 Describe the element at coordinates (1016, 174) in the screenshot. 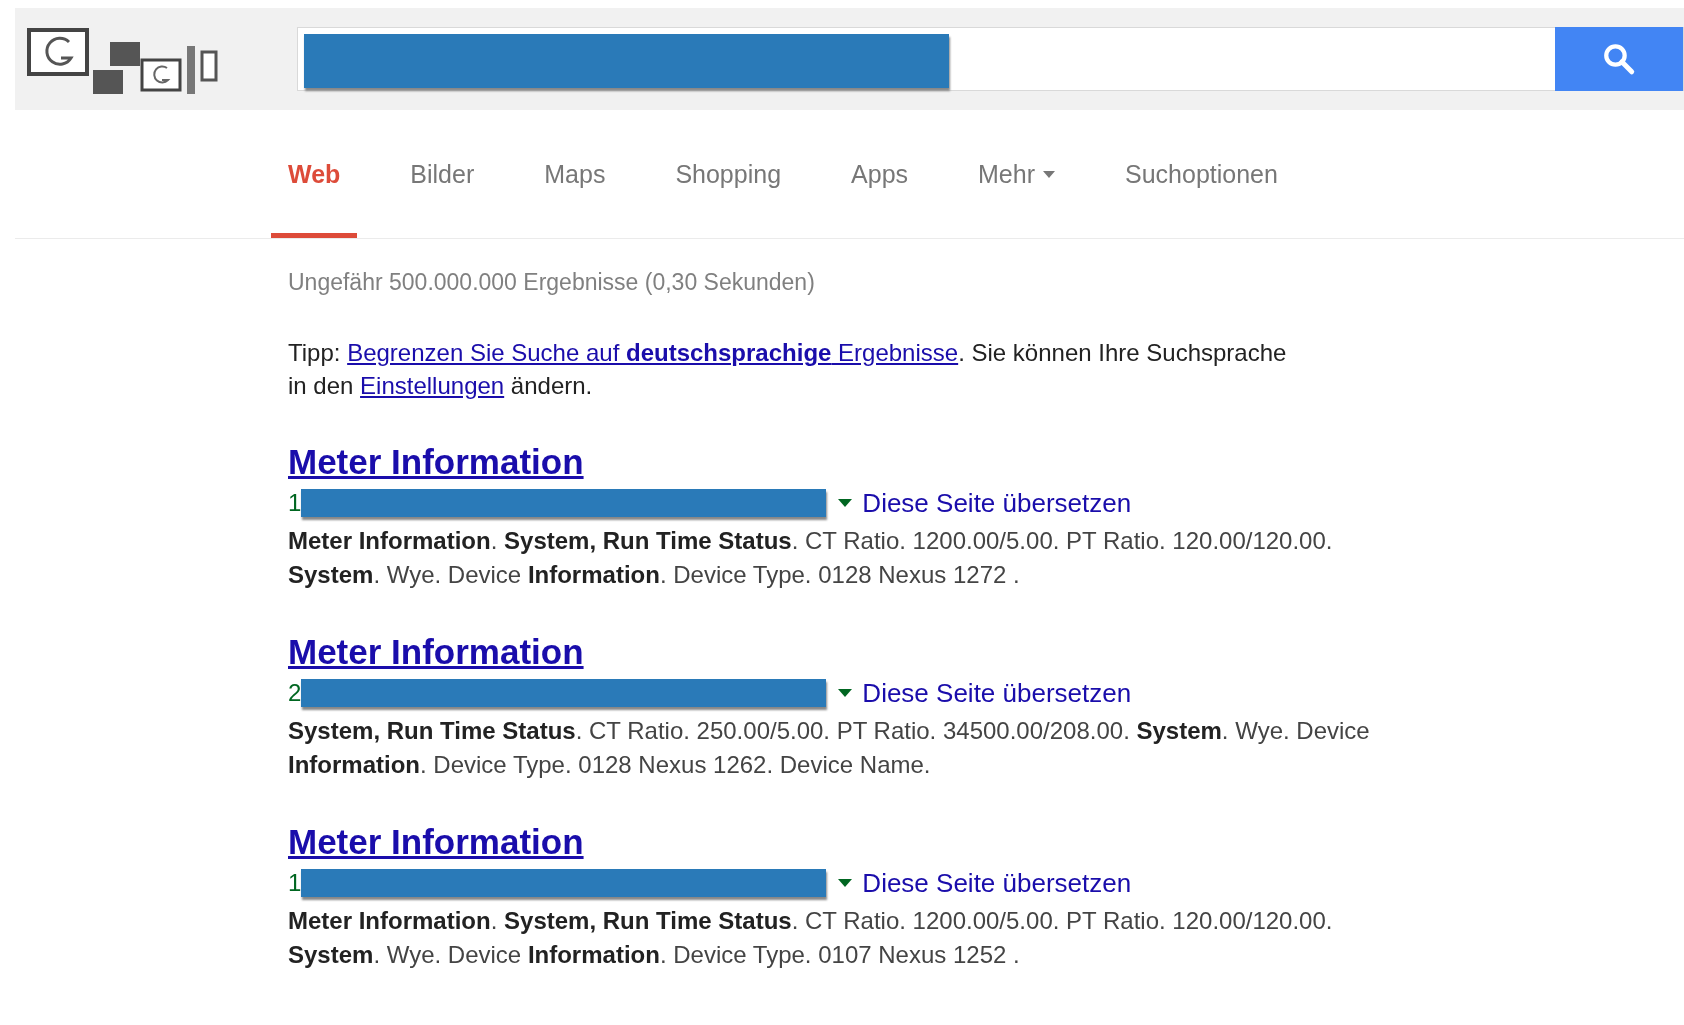

I see `nav-tab: Mehr` at that location.